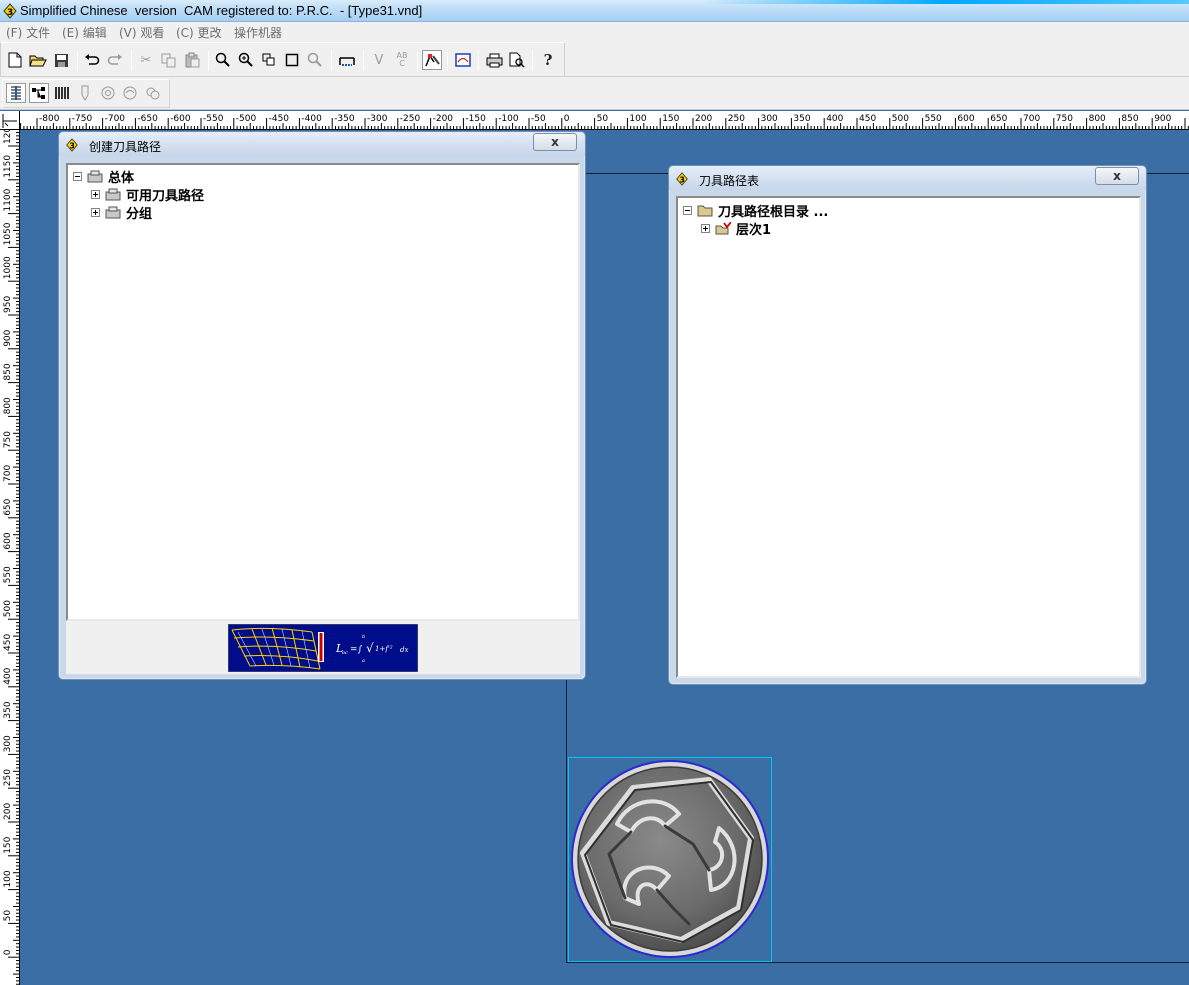 The height and width of the screenshot is (985, 1189). Describe the element at coordinates (379, 60) in the screenshot. I see `vector-text-icon: V` at that location.